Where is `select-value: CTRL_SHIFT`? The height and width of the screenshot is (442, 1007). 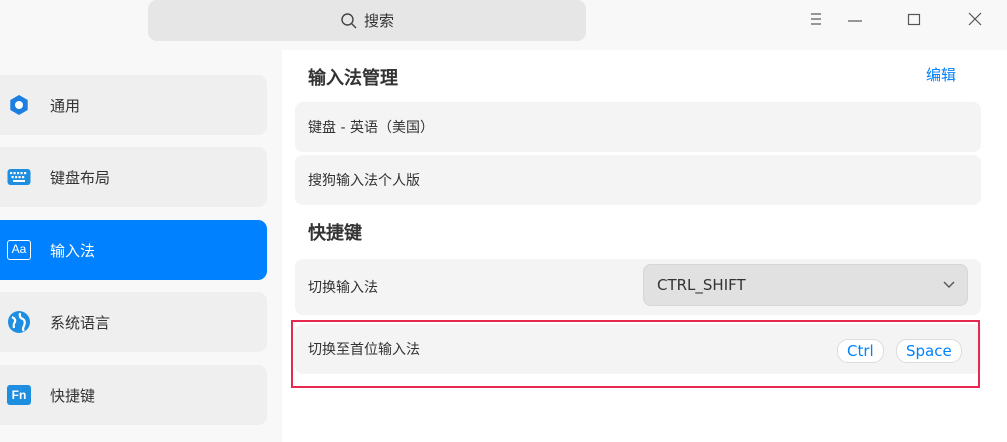
select-value: CTRL_SHIFT is located at coordinates (701, 285).